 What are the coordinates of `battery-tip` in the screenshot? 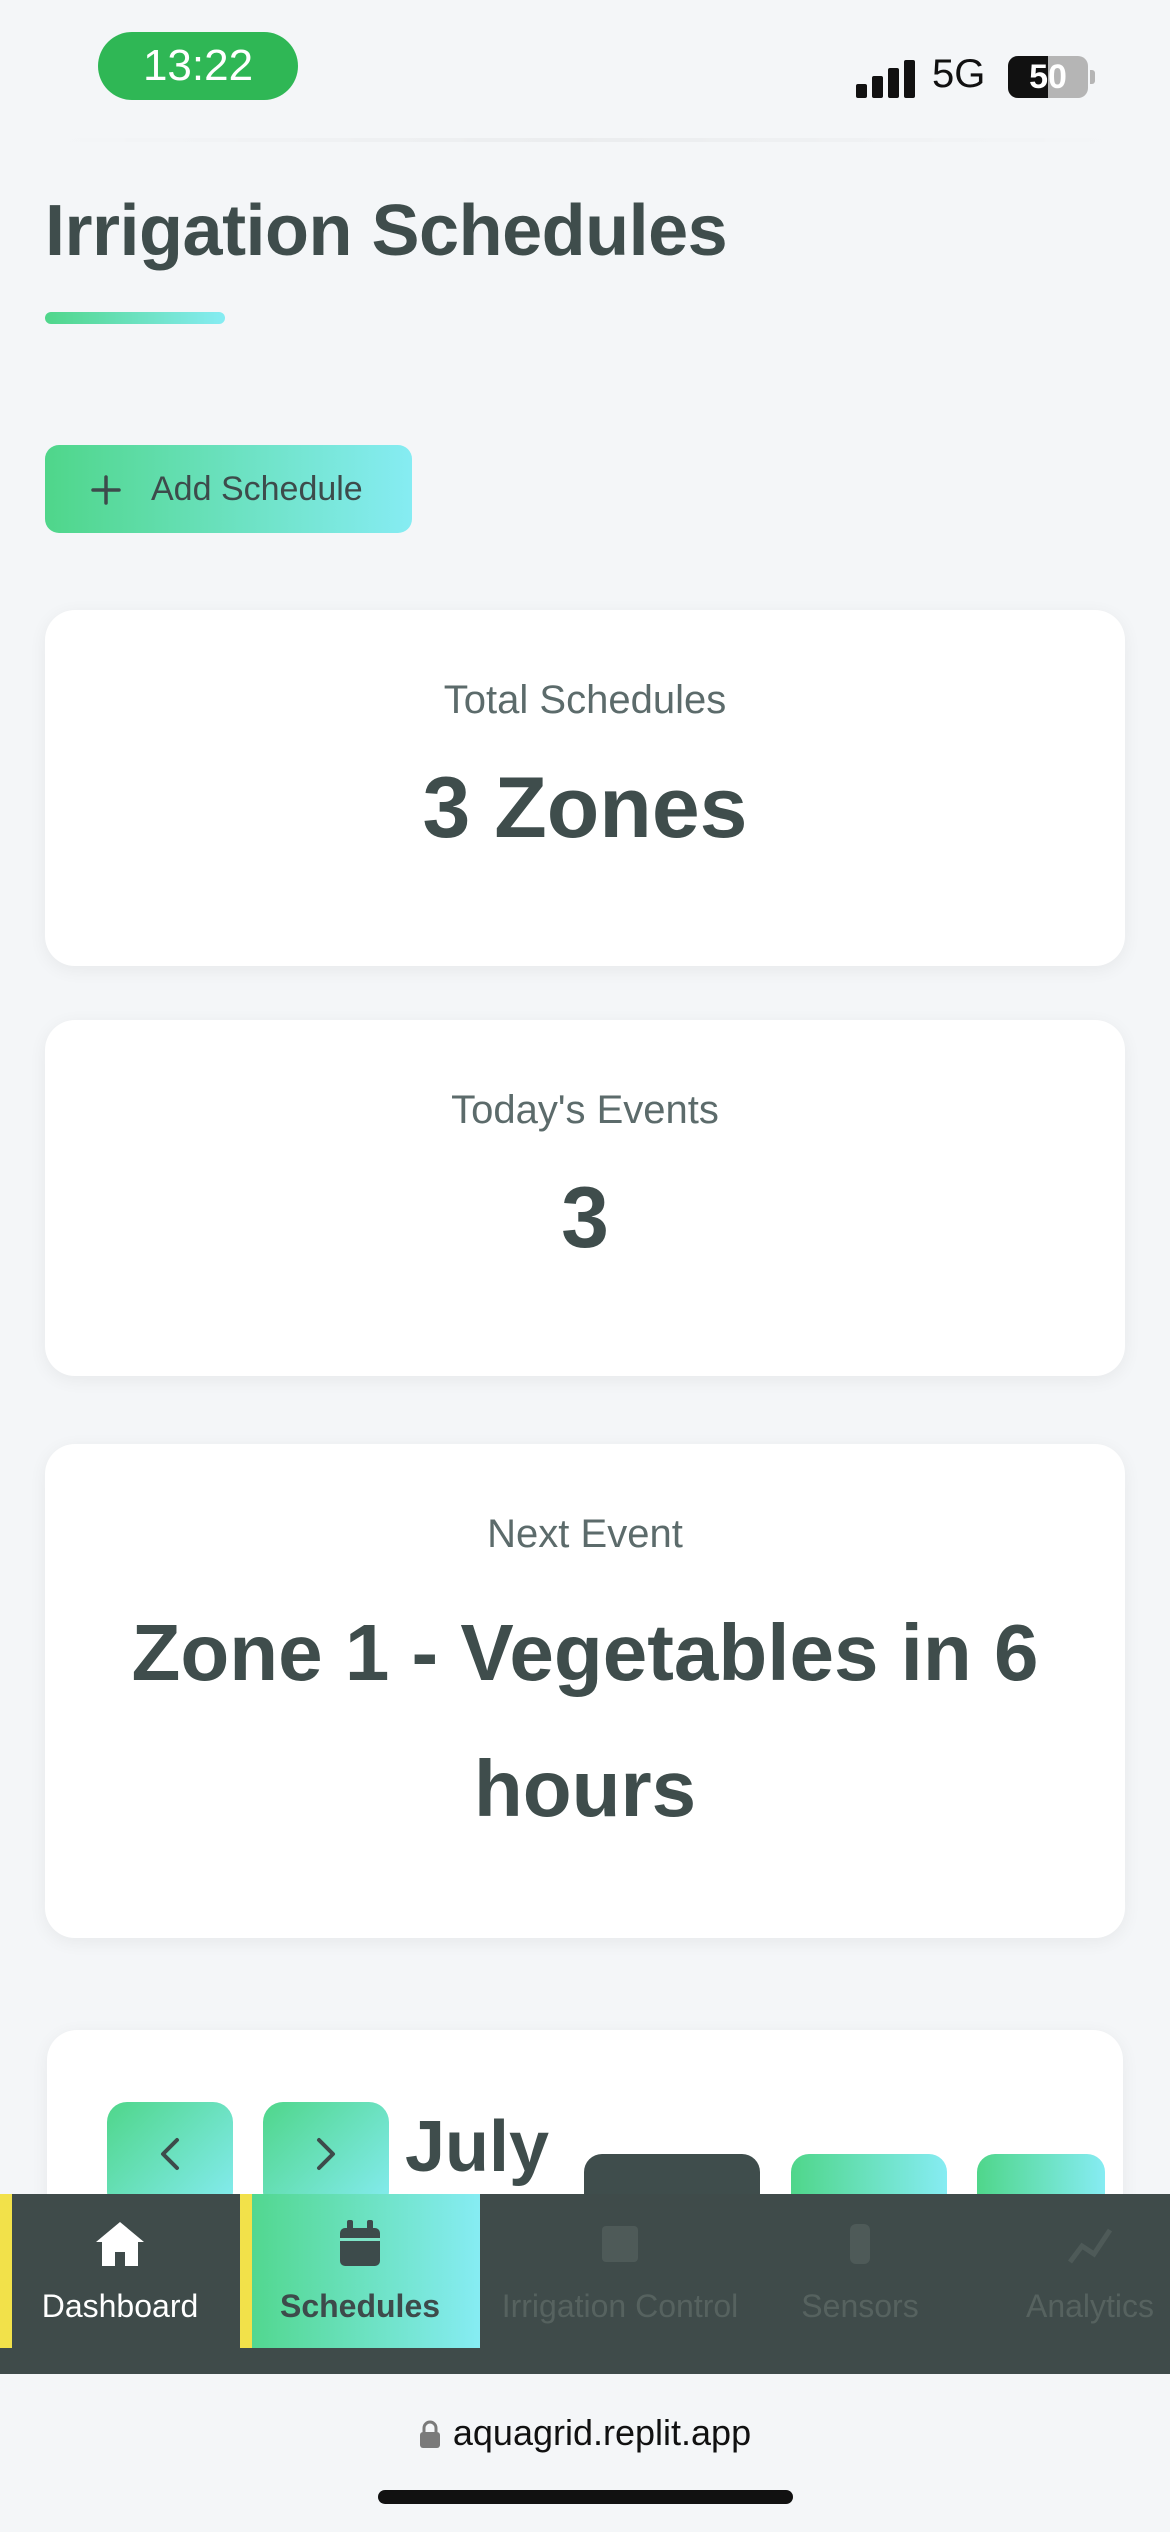 It's located at (1092, 77).